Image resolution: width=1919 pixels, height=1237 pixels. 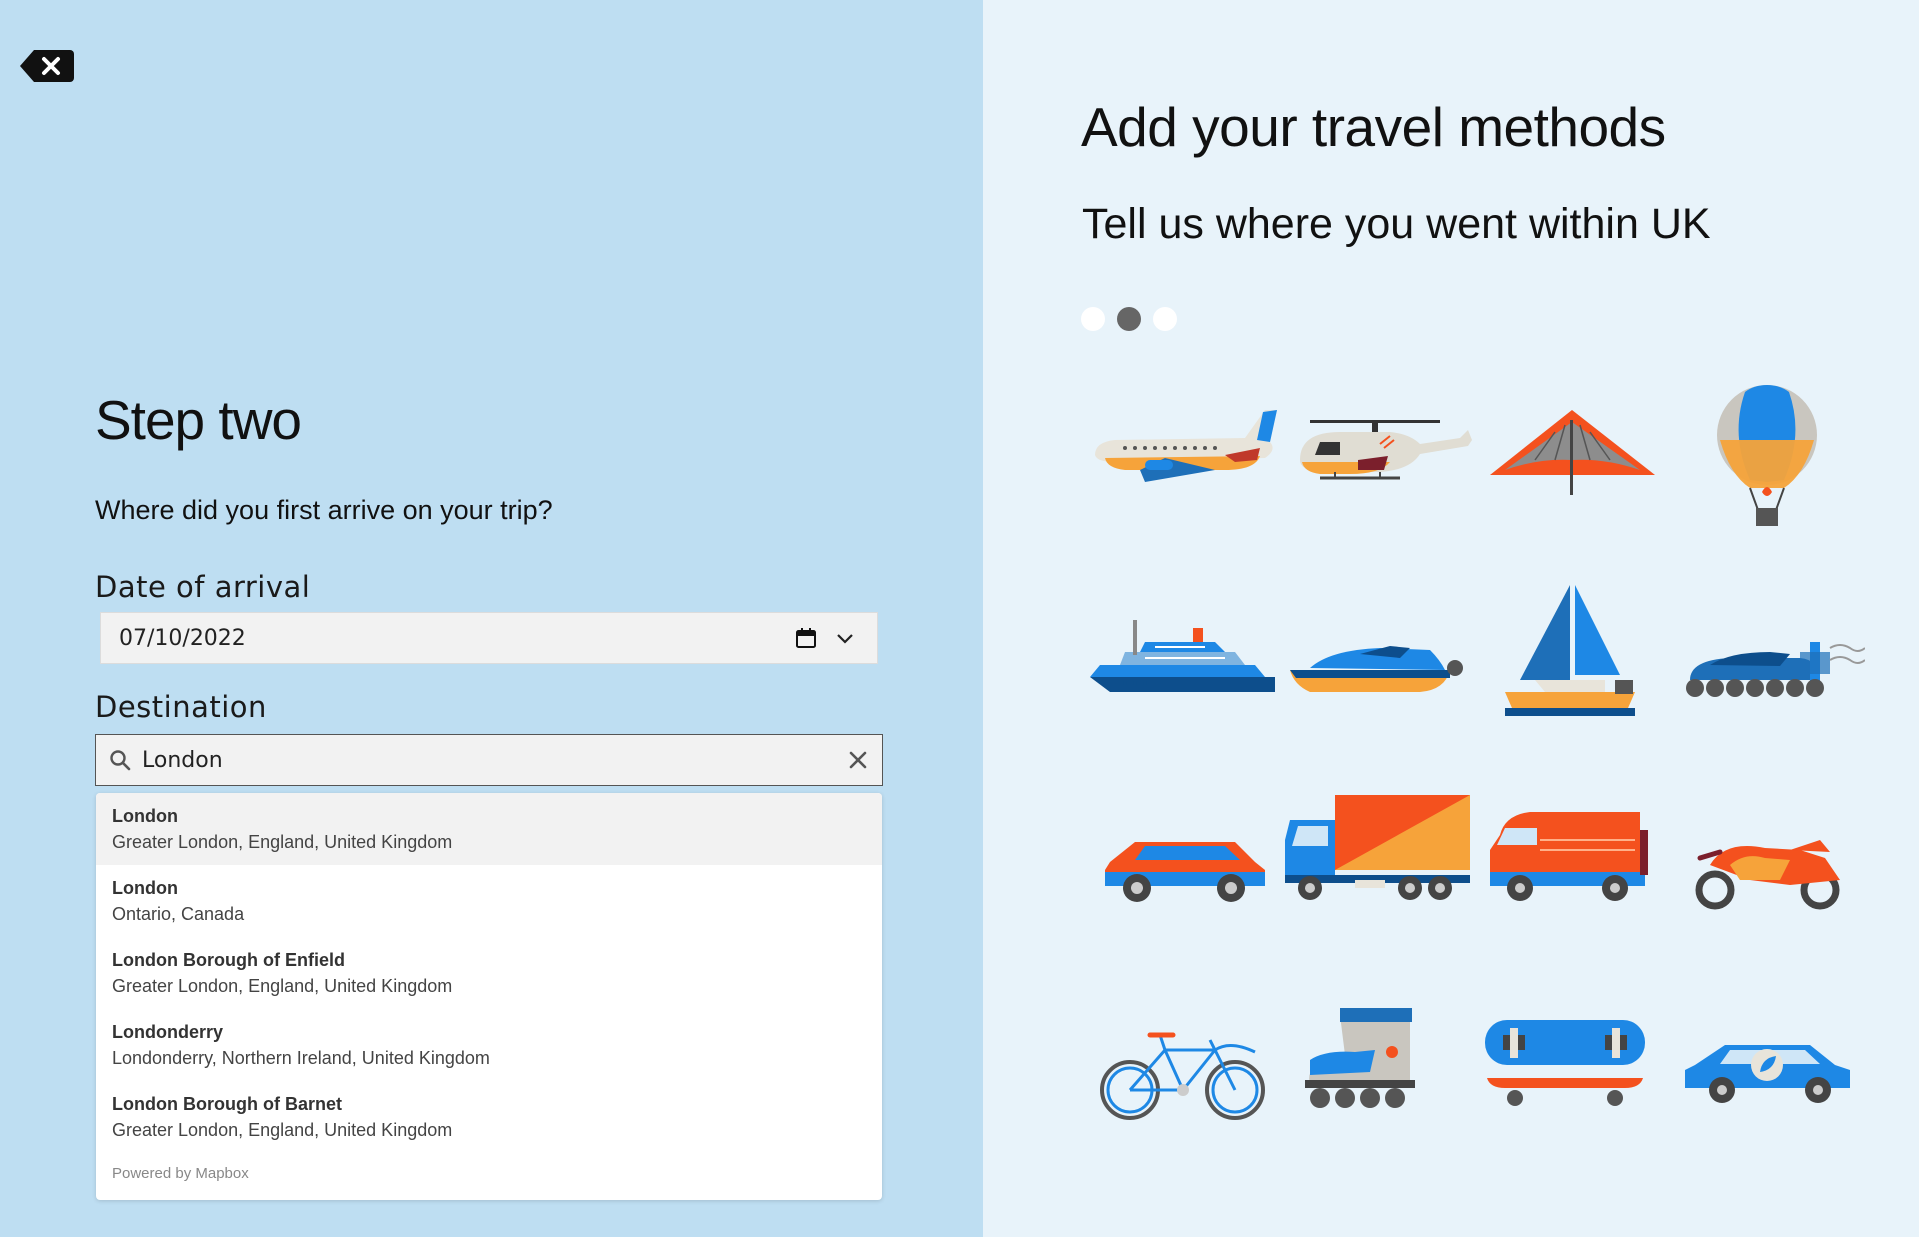 I want to click on clear-icon, so click(x=858, y=760).